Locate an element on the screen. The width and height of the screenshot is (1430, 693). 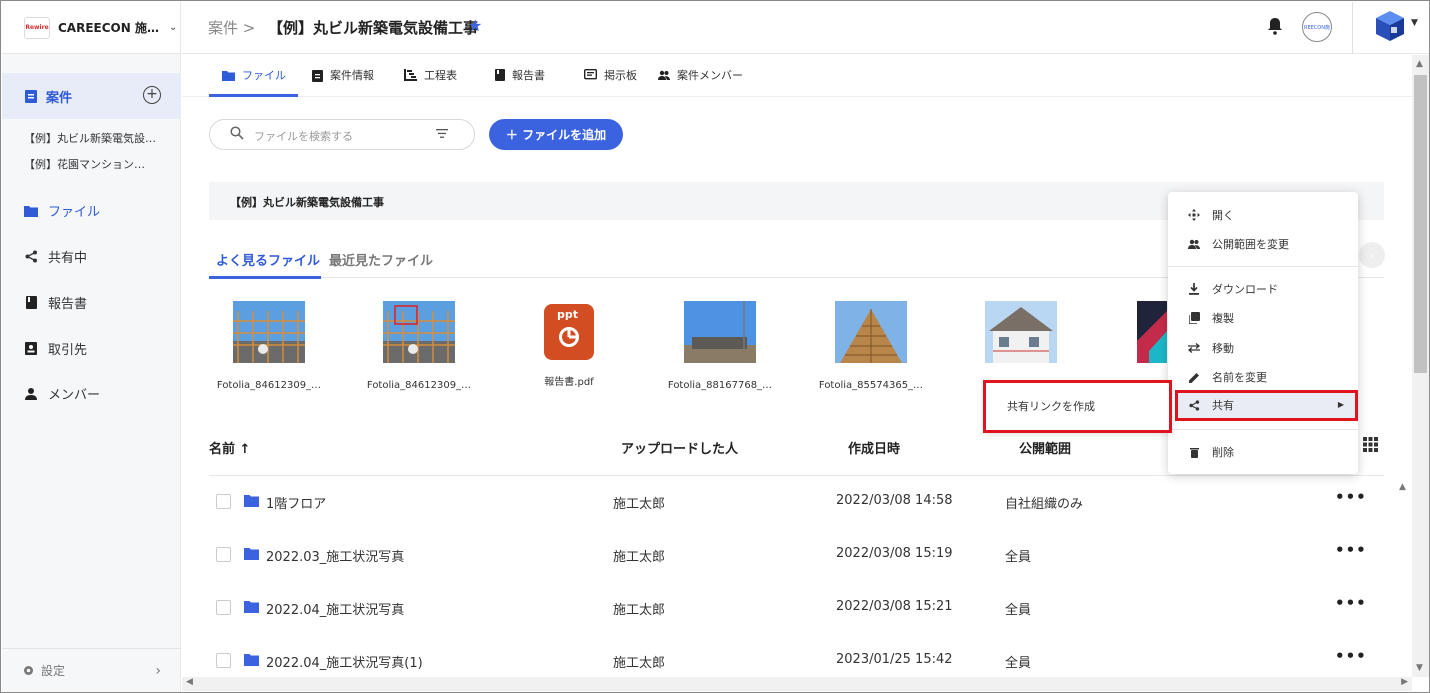
settings-button: 設定 › is located at coordinates (91, 670).